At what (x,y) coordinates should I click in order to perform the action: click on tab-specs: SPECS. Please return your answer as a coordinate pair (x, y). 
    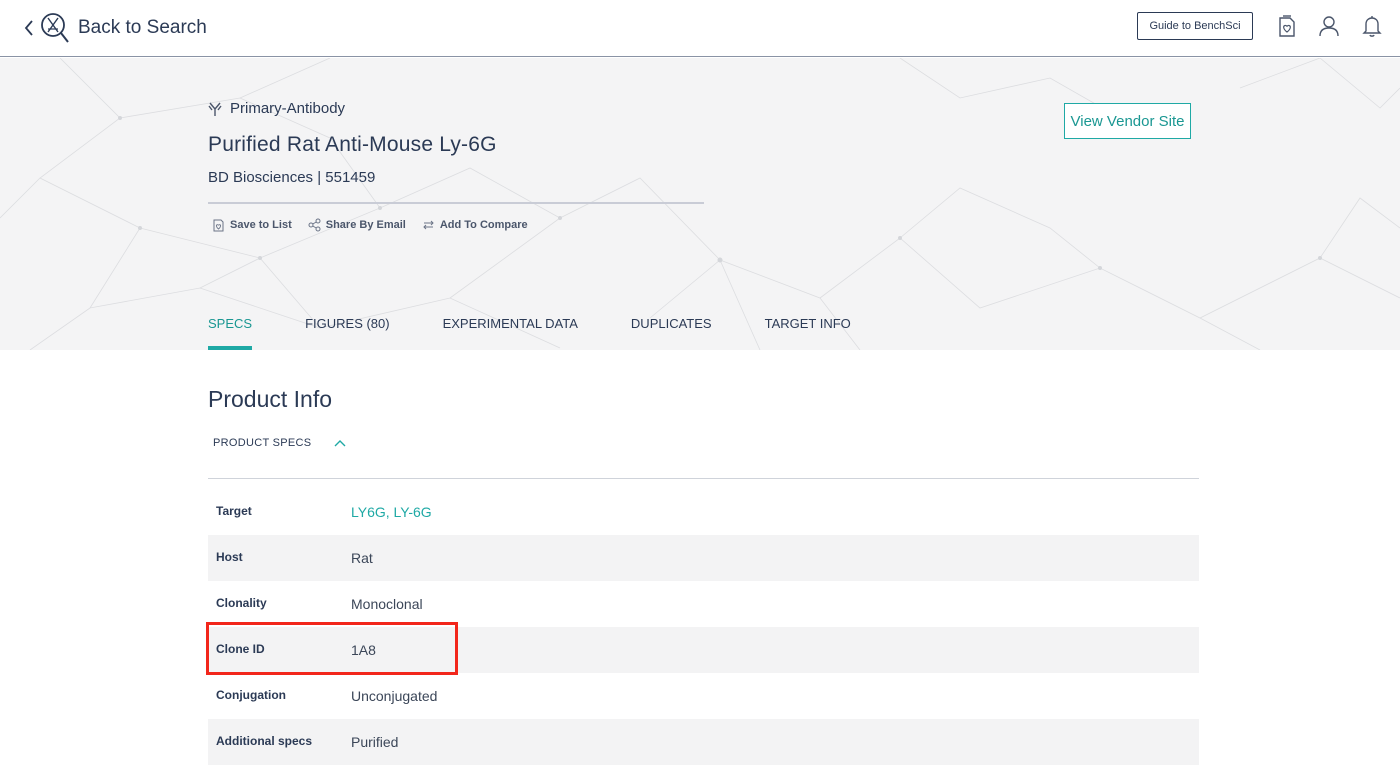
    Looking at the image, I should click on (230, 329).